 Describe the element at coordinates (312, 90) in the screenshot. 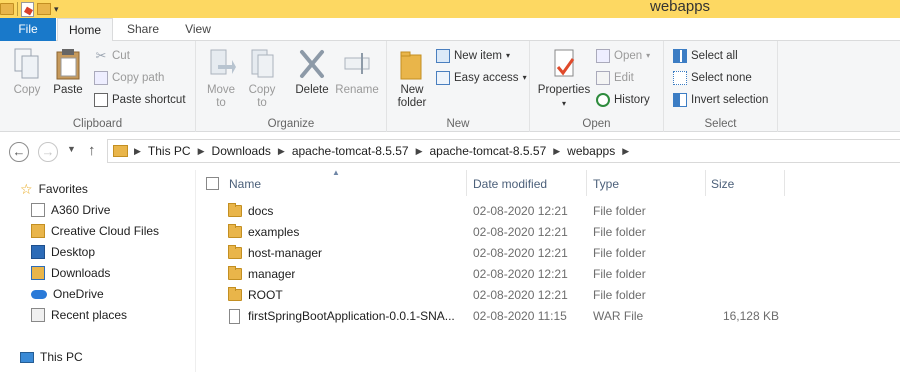

I see `delete-label: Delete` at that location.